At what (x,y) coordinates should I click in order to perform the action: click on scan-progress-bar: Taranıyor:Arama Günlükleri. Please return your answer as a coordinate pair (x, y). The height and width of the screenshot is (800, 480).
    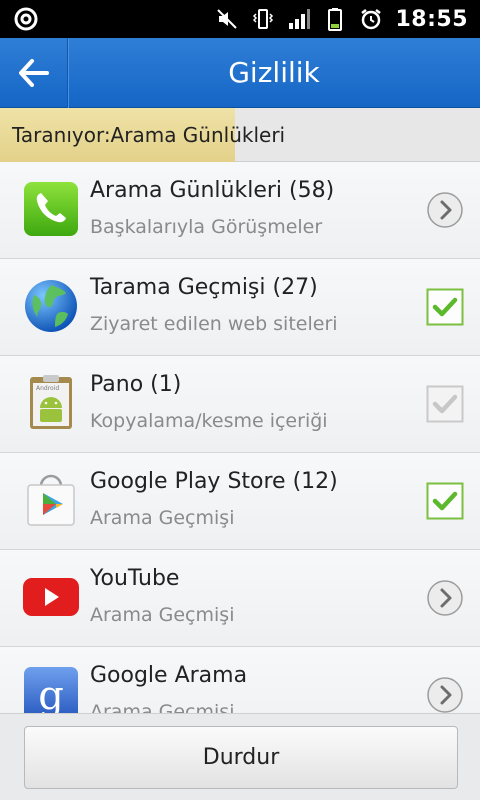
    Looking at the image, I should click on (240, 135).